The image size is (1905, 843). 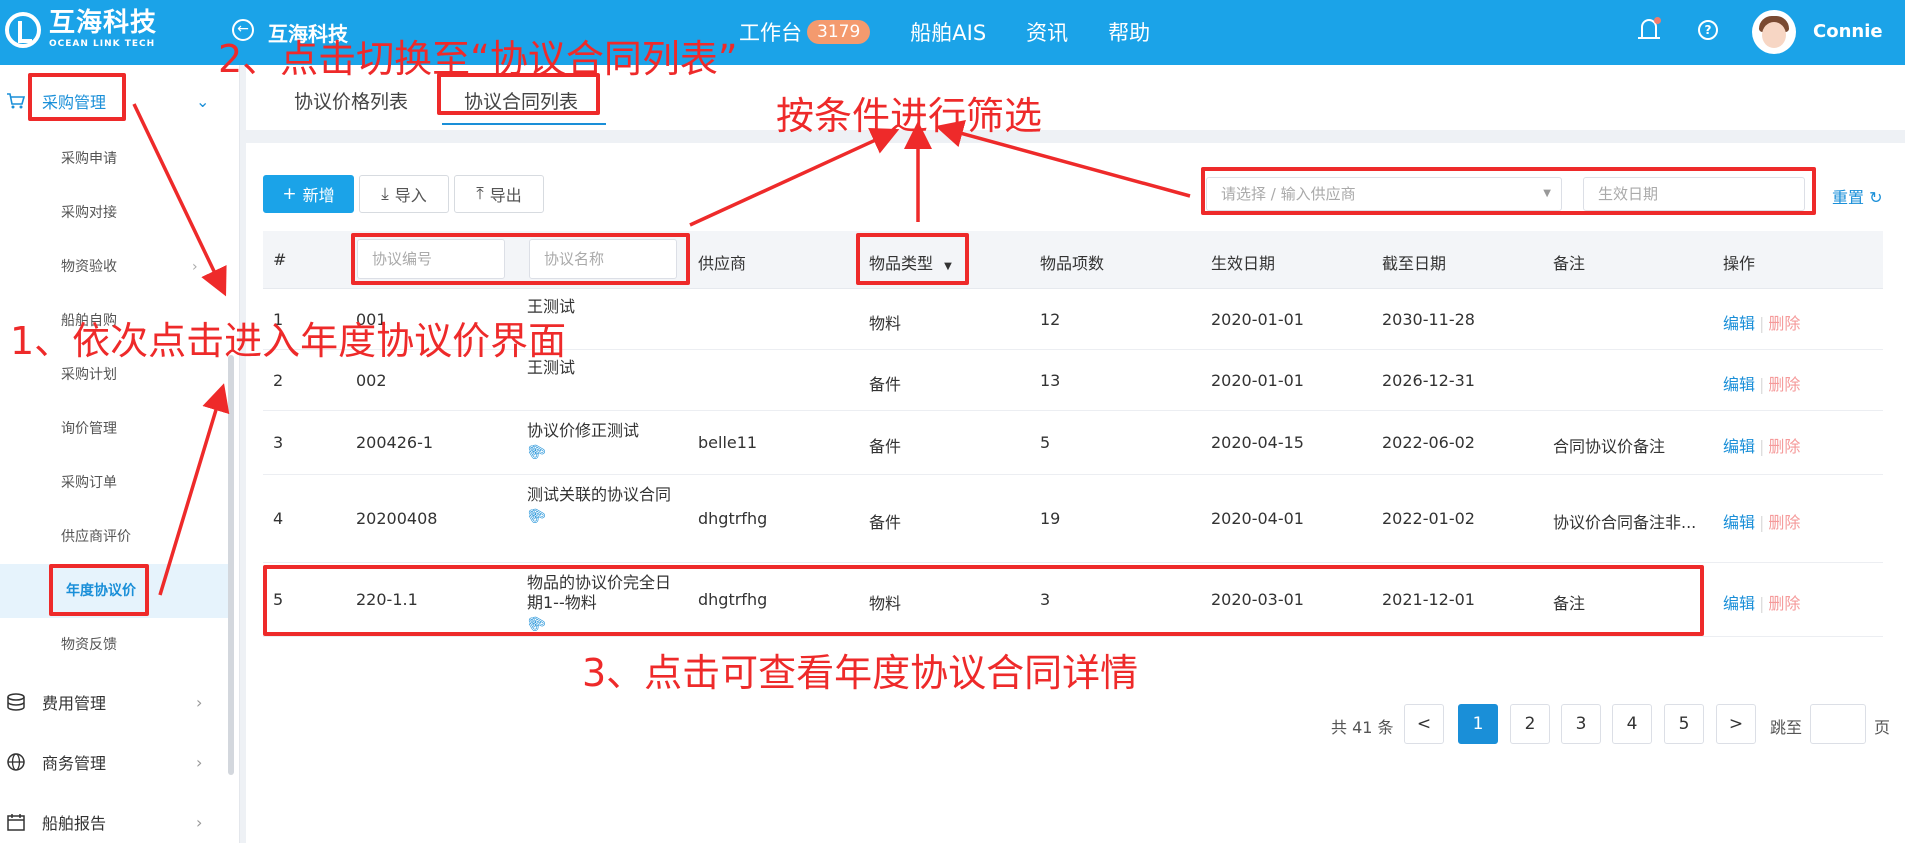 I want to click on row-end-date: 2030-11-28, so click(x=1428, y=319).